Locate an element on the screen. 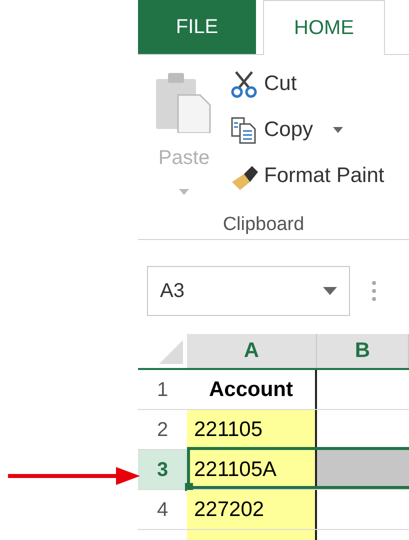 This screenshot has width=409, height=540. table-cell: 221105A is located at coordinates (252, 469).